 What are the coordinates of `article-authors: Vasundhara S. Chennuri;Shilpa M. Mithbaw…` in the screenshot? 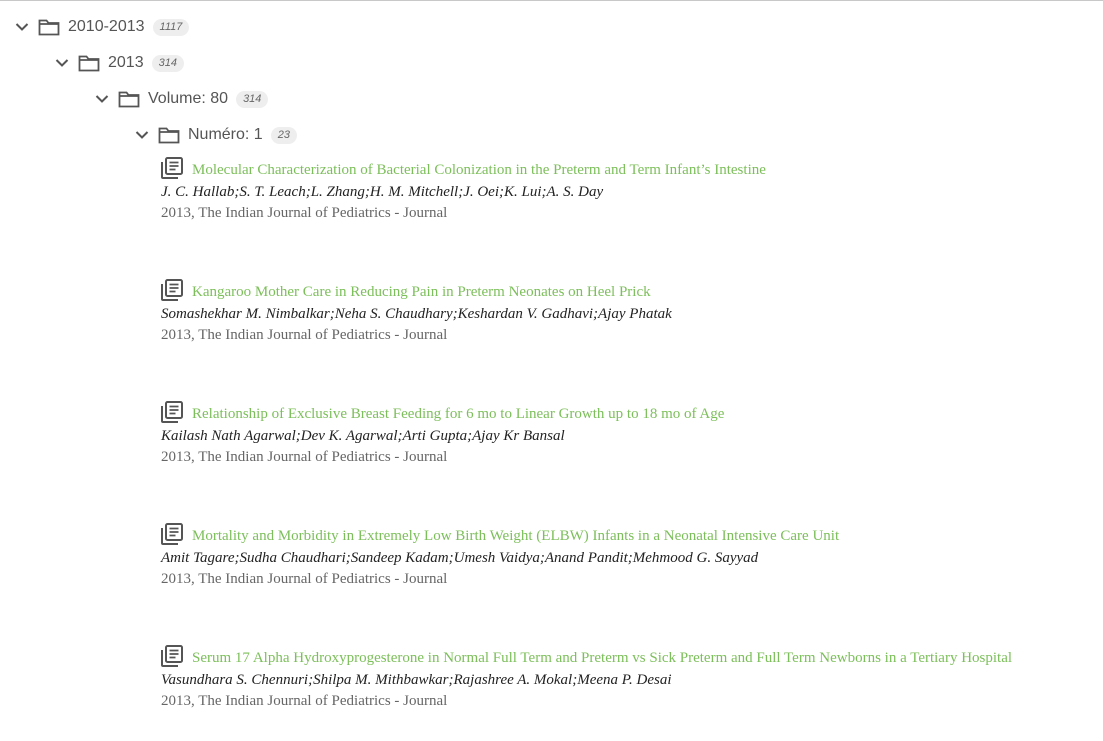 It's located at (416, 680).